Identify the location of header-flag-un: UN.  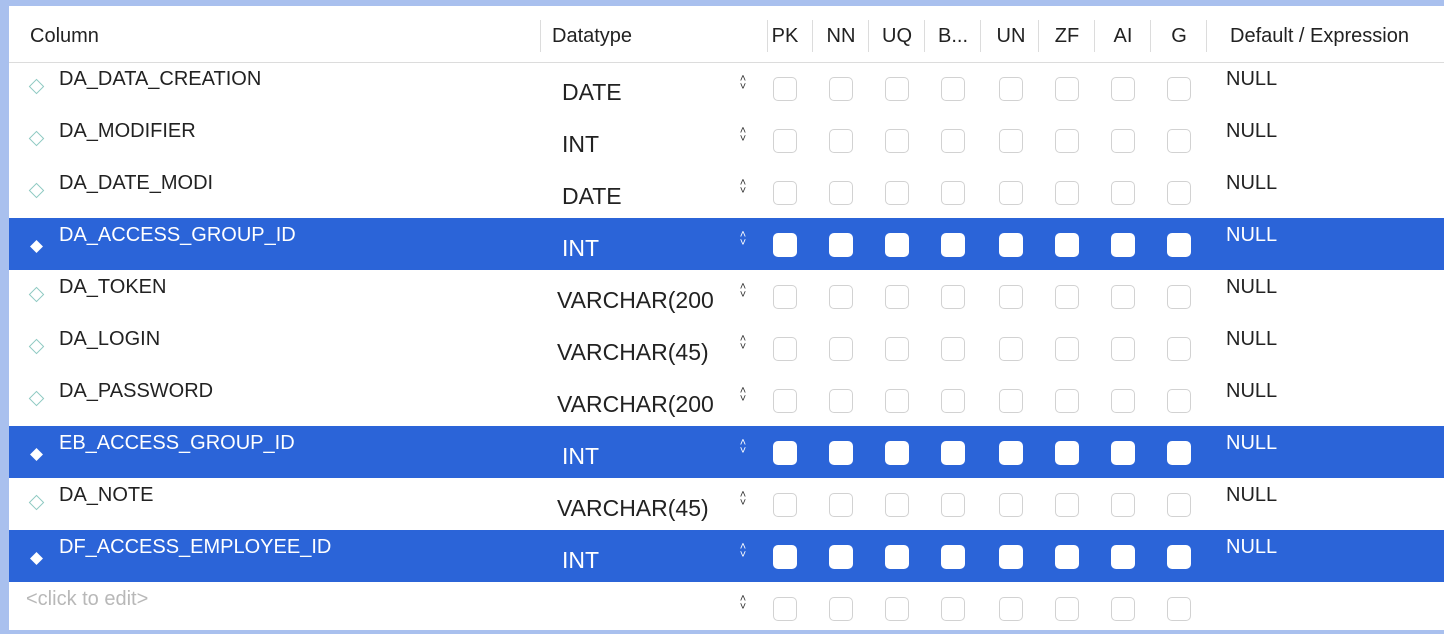
(1011, 34).